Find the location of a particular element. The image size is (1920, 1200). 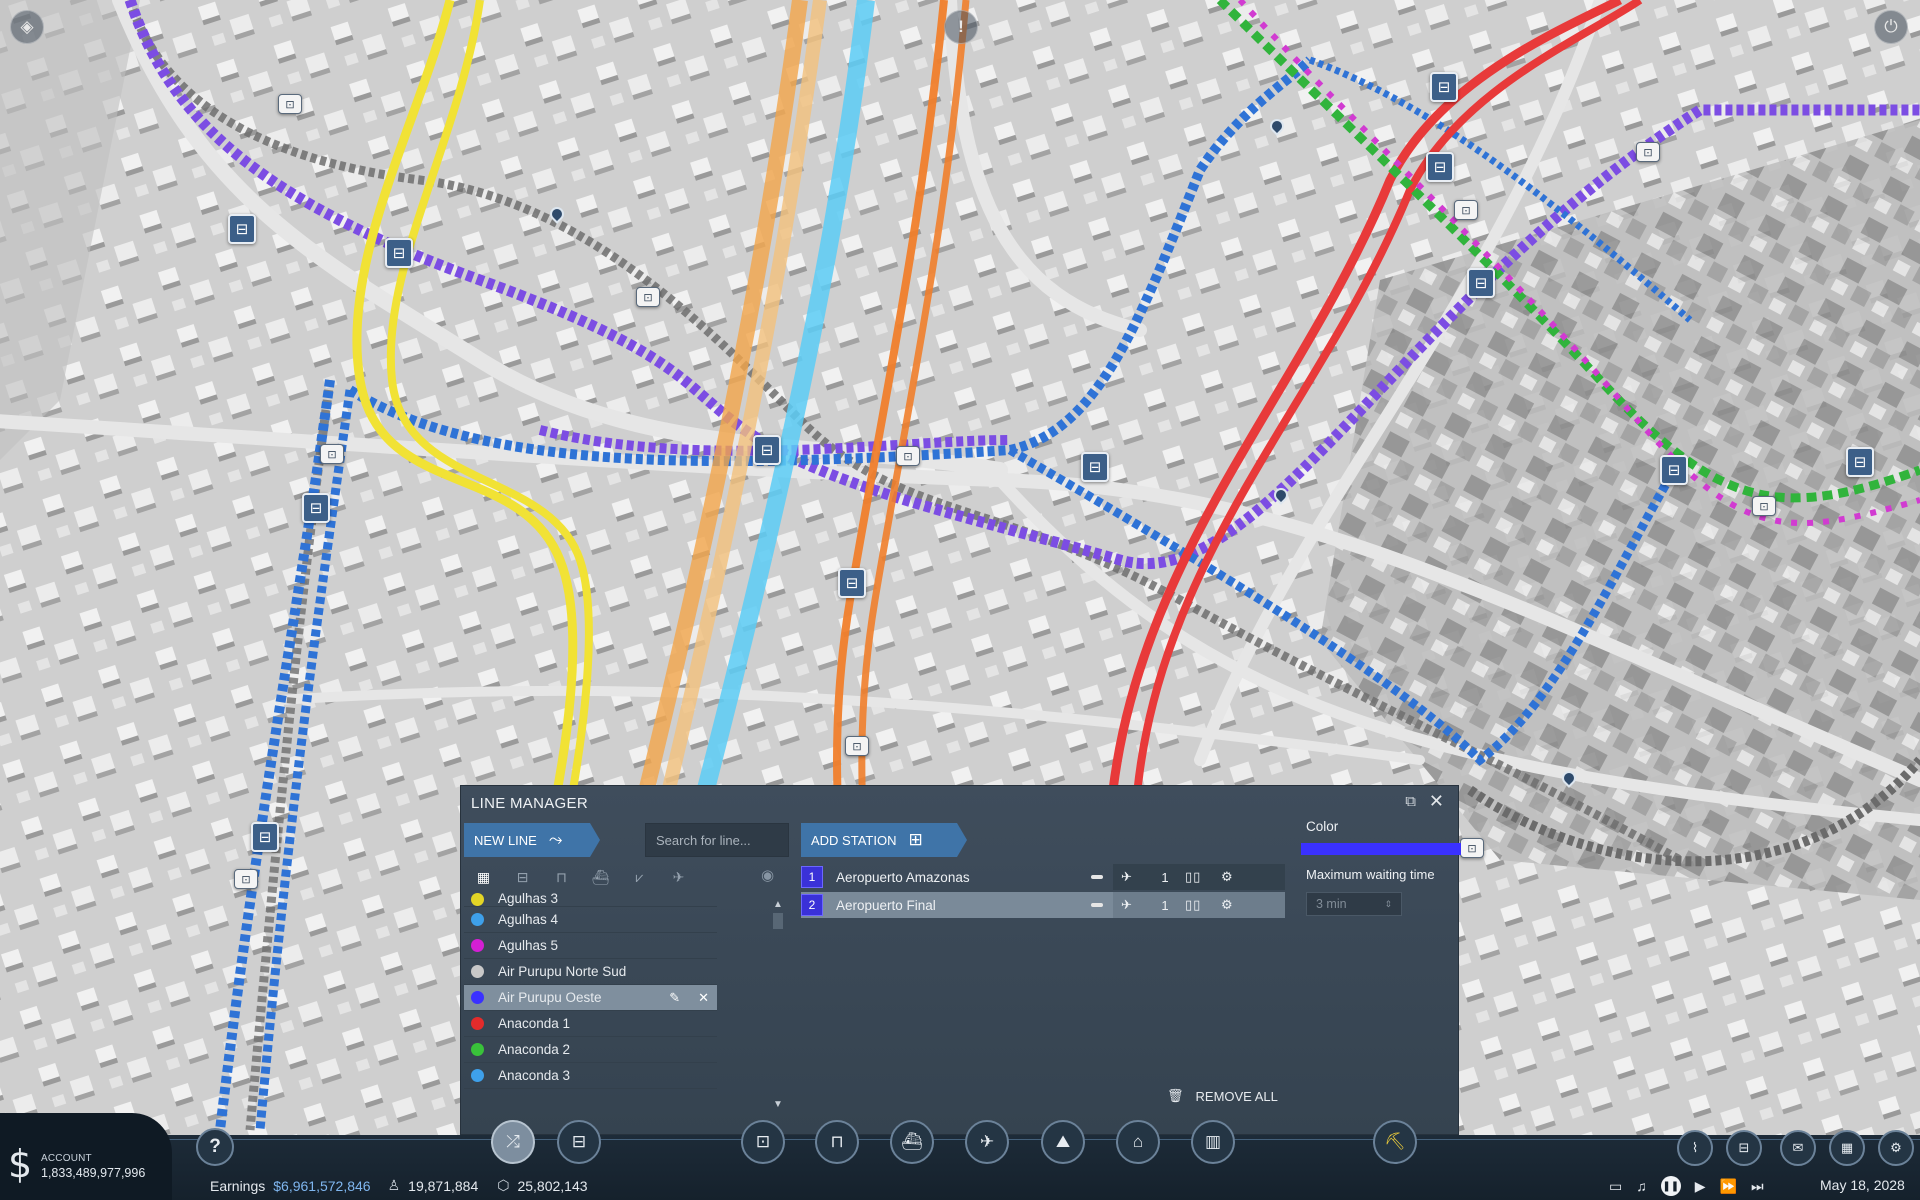

vehicle-depot-button: ⊟ is located at coordinates (579, 1142).